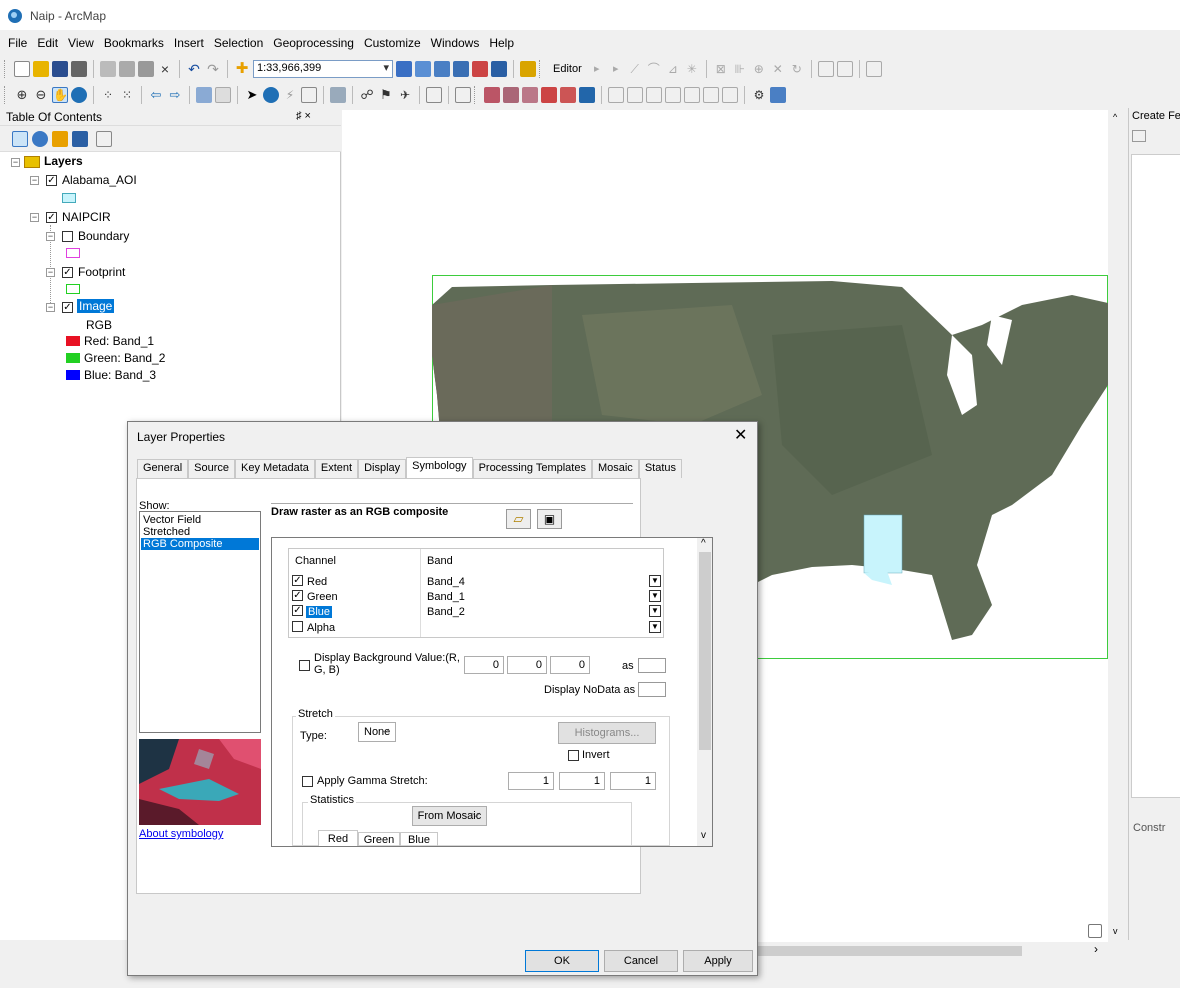 Image resolution: width=1180 pixels, height=988 pixels. What do you see at coordinates (531, 781) in the screenshot?
I see `gamma-r-input: 1` at bounding box center [531, 781].